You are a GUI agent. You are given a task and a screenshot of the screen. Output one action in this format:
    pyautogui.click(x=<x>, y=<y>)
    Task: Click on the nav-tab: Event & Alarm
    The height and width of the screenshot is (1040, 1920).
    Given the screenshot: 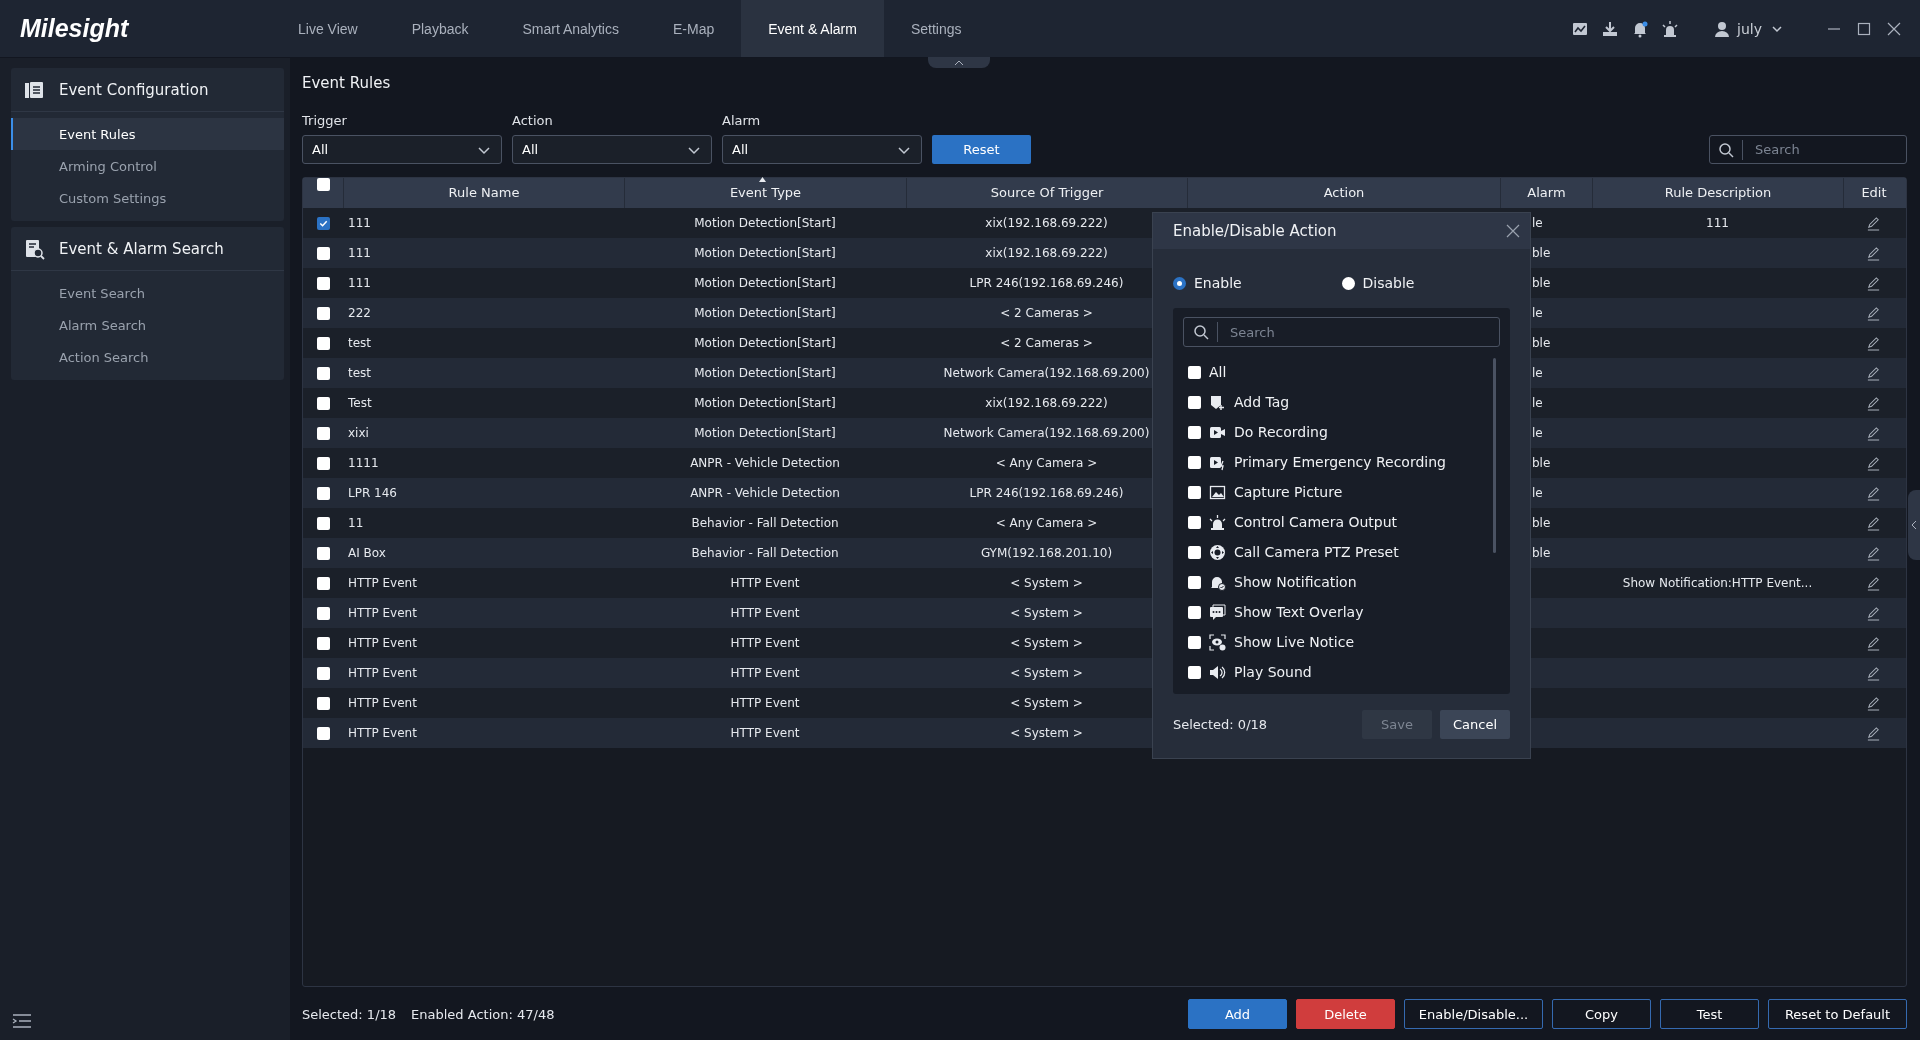 What is the action you would take?
    pyautogui.click(x=812, y=28)
    